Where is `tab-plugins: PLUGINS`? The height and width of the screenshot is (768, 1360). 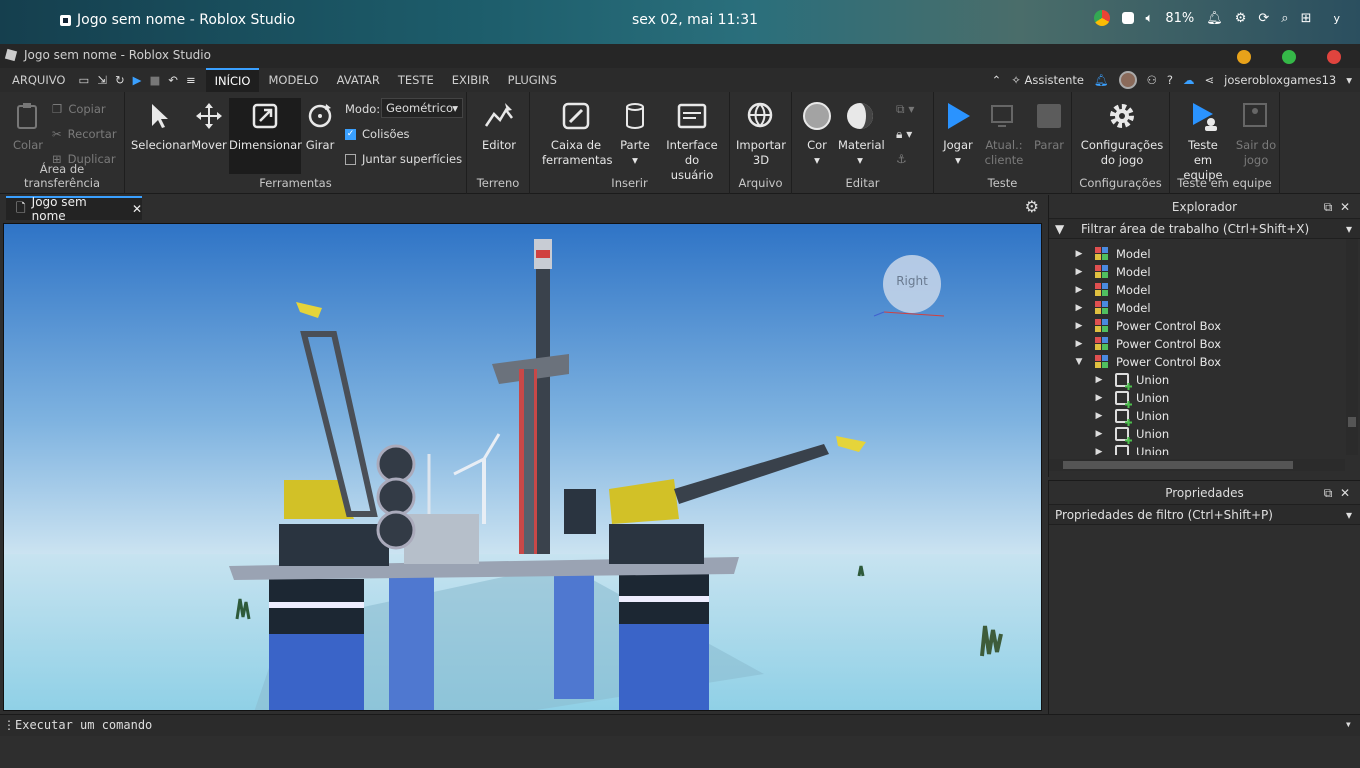
tab-plugins: PLUGINS is located at coordinates (532, 80).